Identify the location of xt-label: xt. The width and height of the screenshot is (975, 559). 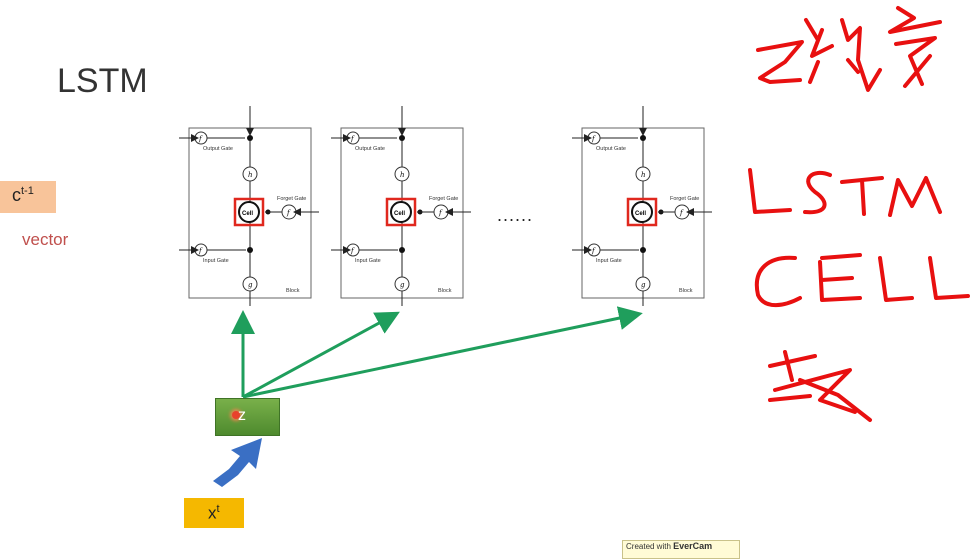
(214, 513).